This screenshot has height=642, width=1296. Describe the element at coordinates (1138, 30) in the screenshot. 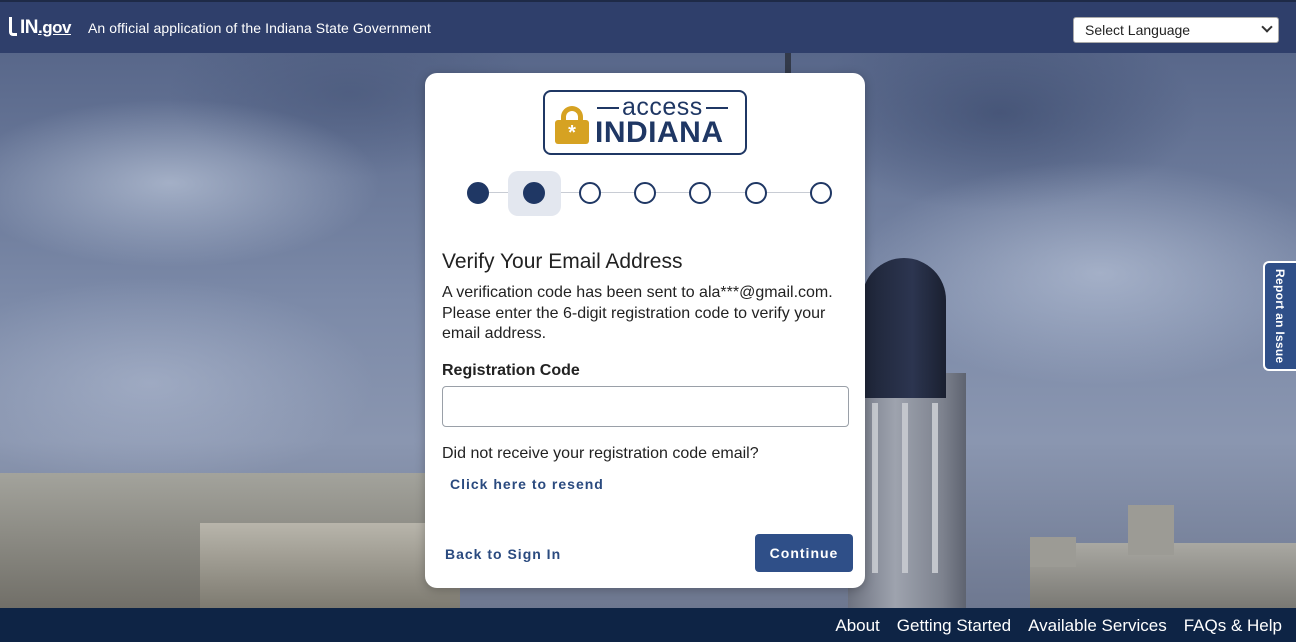

I see `language-select-value: Select Language` at that location.